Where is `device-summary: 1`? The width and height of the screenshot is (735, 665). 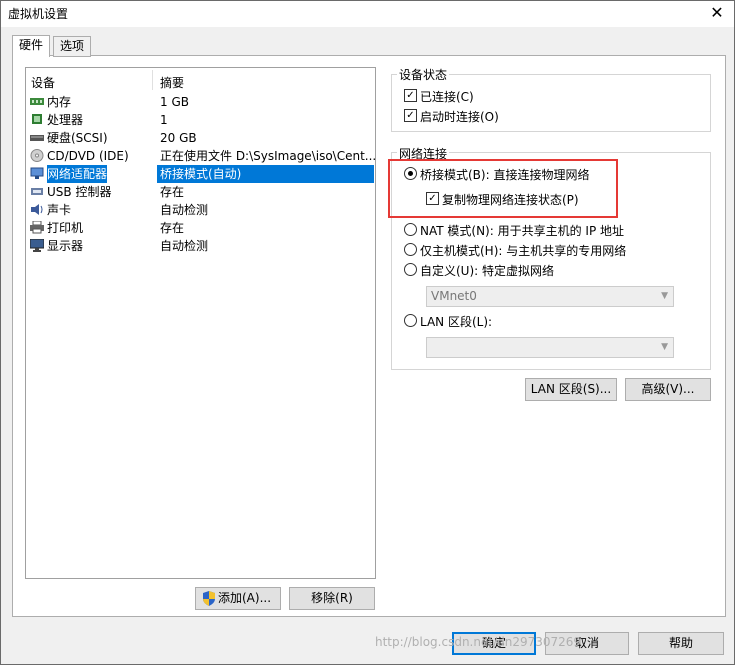 device-summary: 1 is located at coordinates (164, 120).